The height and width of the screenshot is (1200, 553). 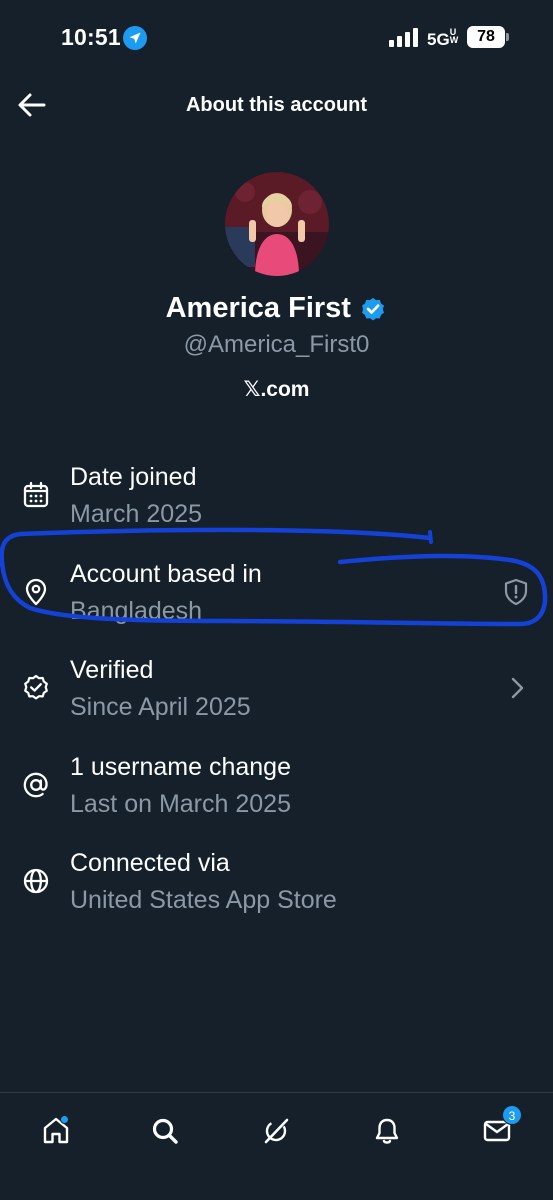 I want to click on tab-search, so click(x=165, y=1131).